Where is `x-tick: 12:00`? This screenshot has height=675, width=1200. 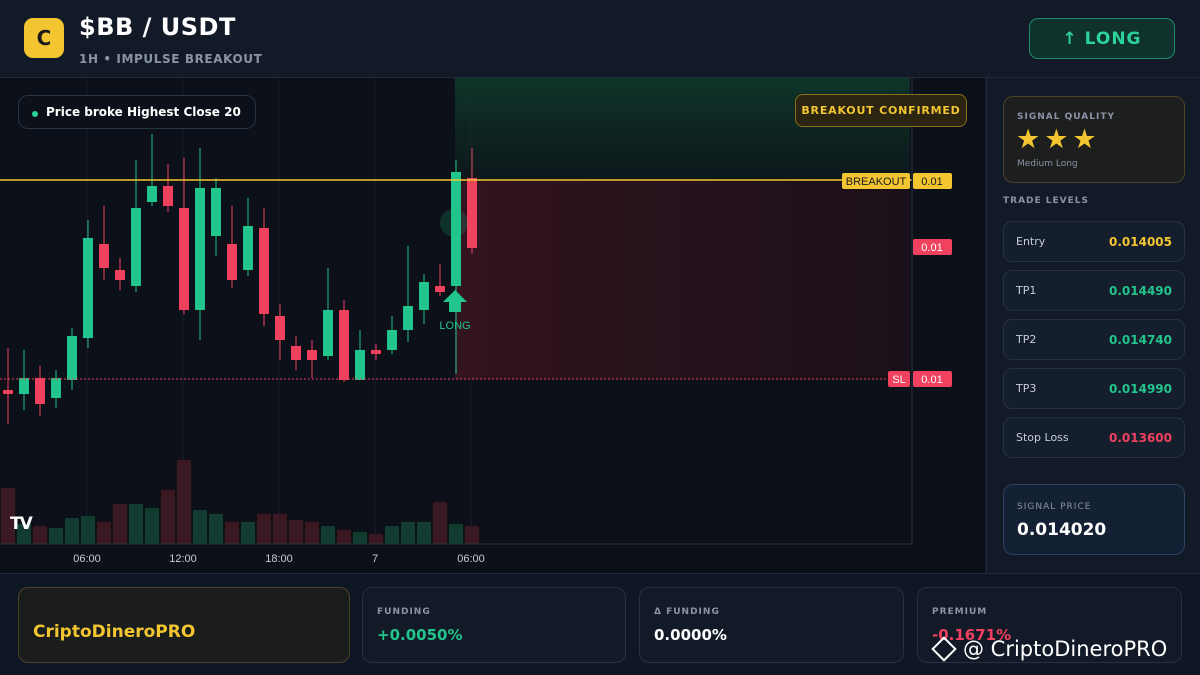
x-tick: 12:00 is located at coordinates (183, 559).